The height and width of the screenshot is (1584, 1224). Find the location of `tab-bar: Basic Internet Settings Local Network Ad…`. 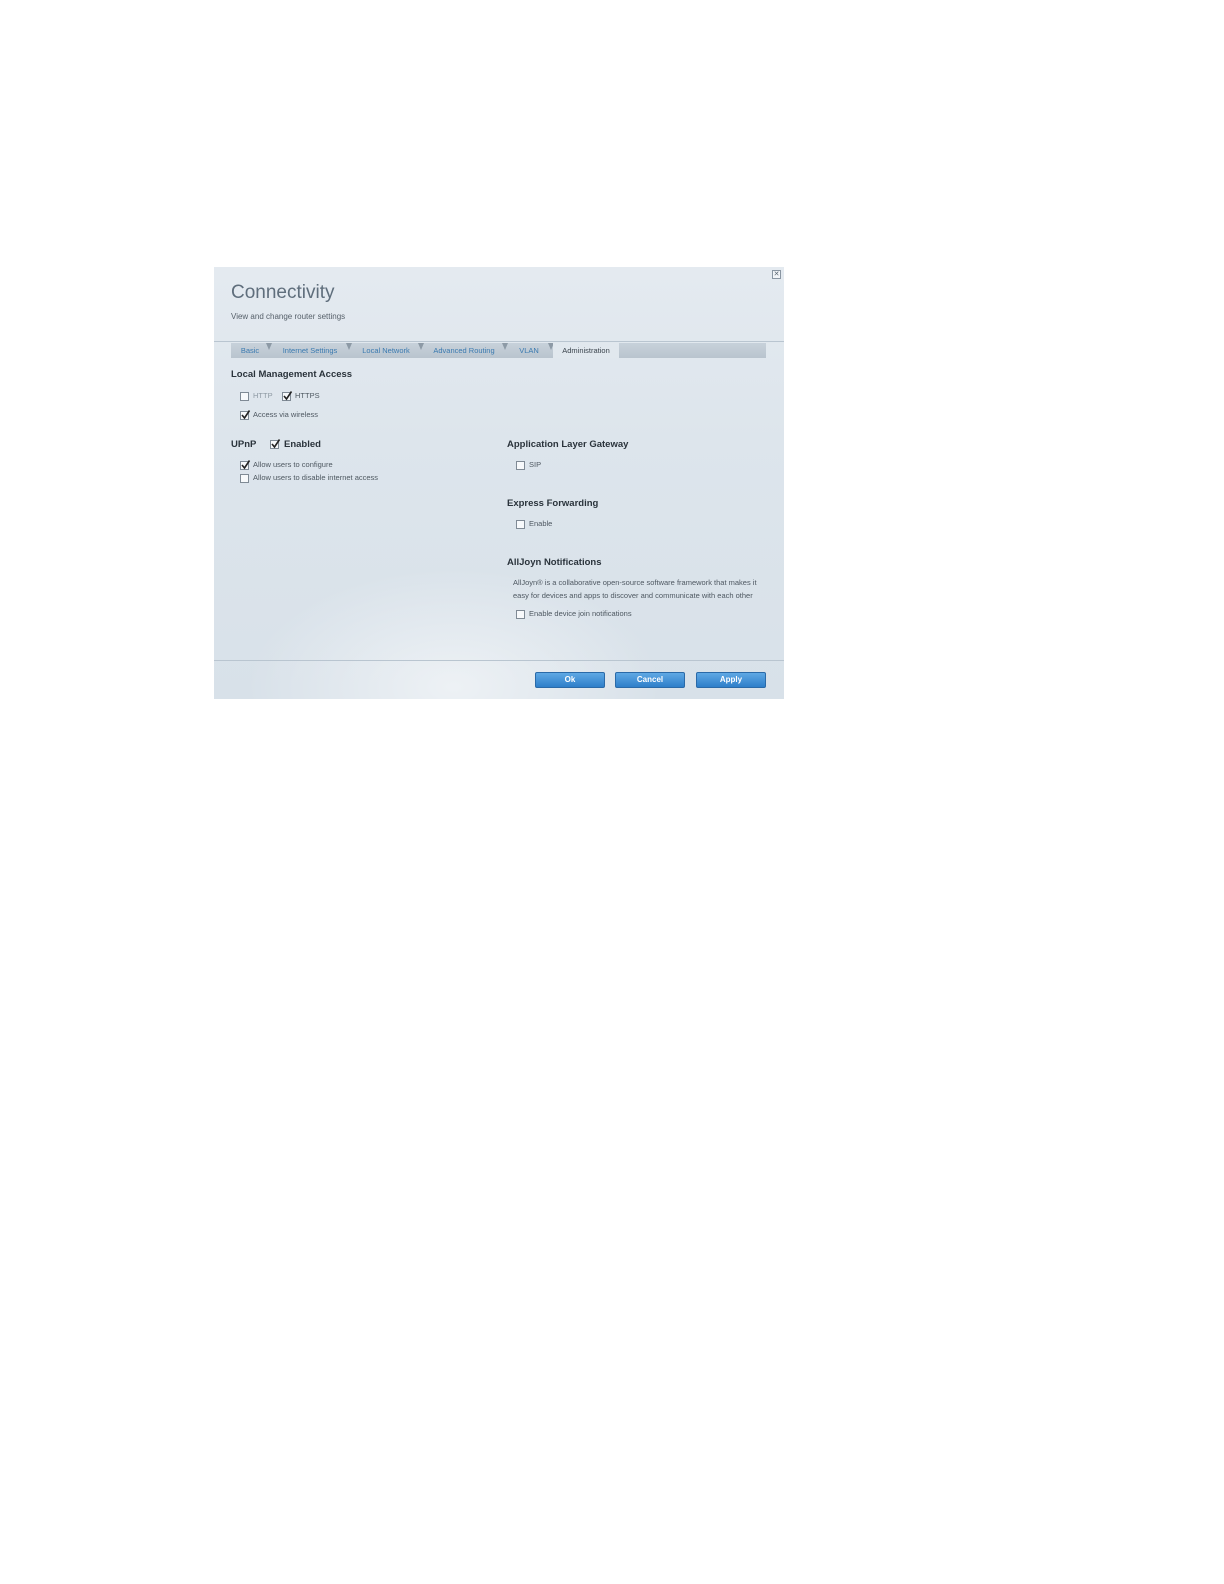

tab-bar: Basic Internet Settings Local Network Ad… is located at coordinates (498, 350).